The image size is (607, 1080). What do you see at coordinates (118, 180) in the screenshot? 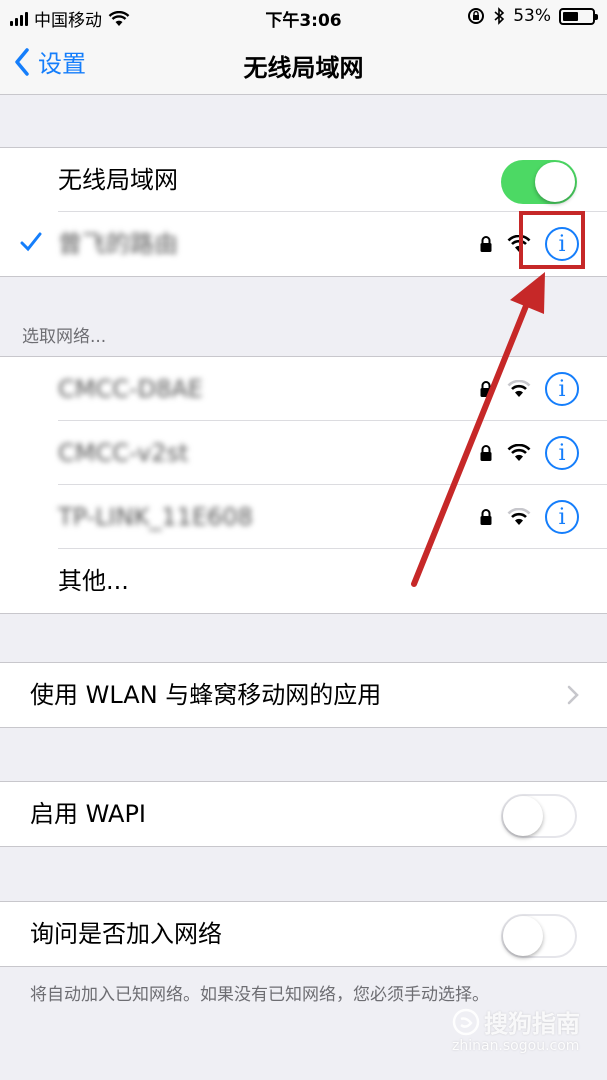
I see `wifi-toggle-label: 无线局域网` at bounding box center [118, 180].